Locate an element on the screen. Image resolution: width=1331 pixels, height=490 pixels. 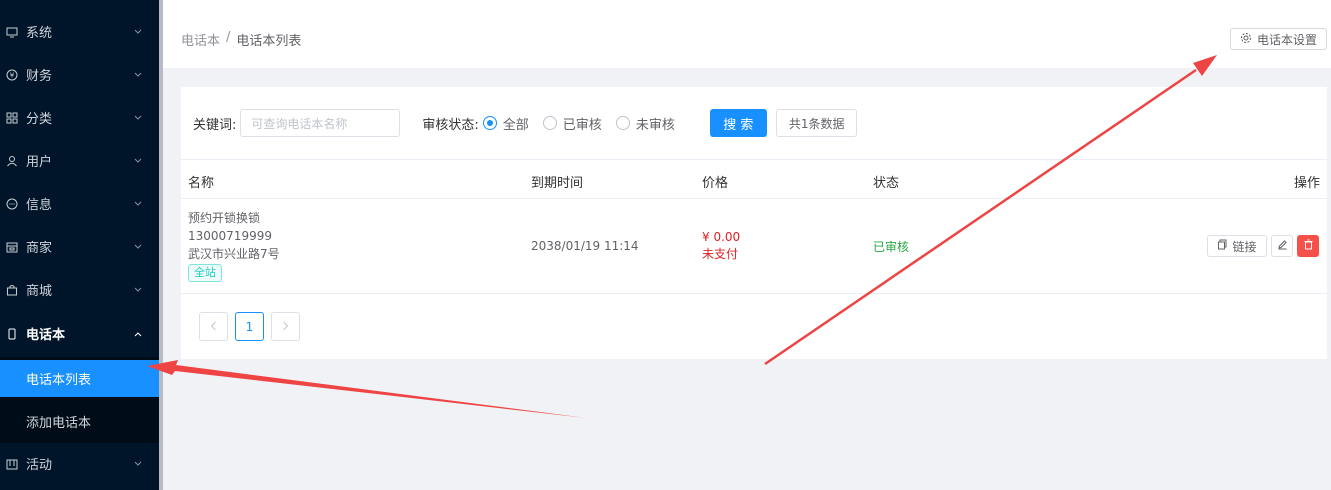
menu-item-finance: ¥ 财务 is located at coordinates (79, 74).